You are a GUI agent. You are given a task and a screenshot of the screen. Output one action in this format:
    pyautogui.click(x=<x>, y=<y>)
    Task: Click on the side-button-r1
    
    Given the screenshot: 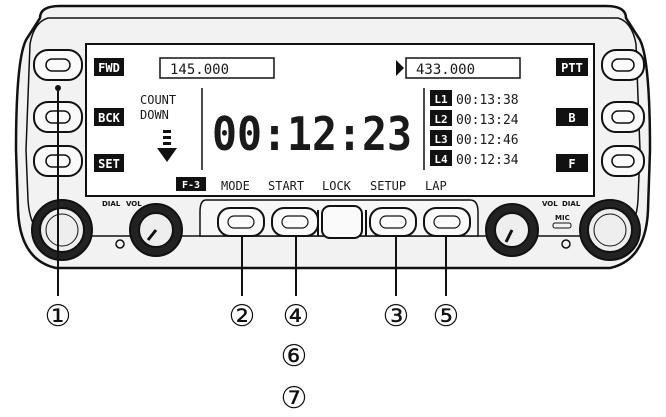 What is the action you would take?
    pyautogui.click(x=623, y=65)
    